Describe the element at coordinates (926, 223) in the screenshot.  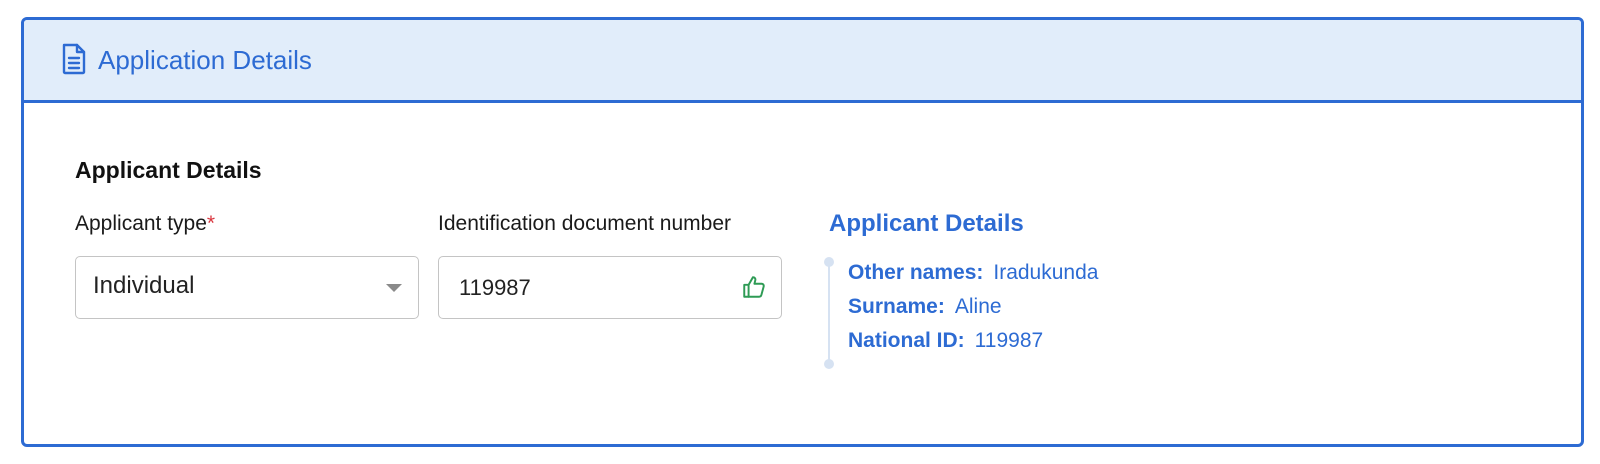
I see `details-panel-title: Applicant Details` at that location.